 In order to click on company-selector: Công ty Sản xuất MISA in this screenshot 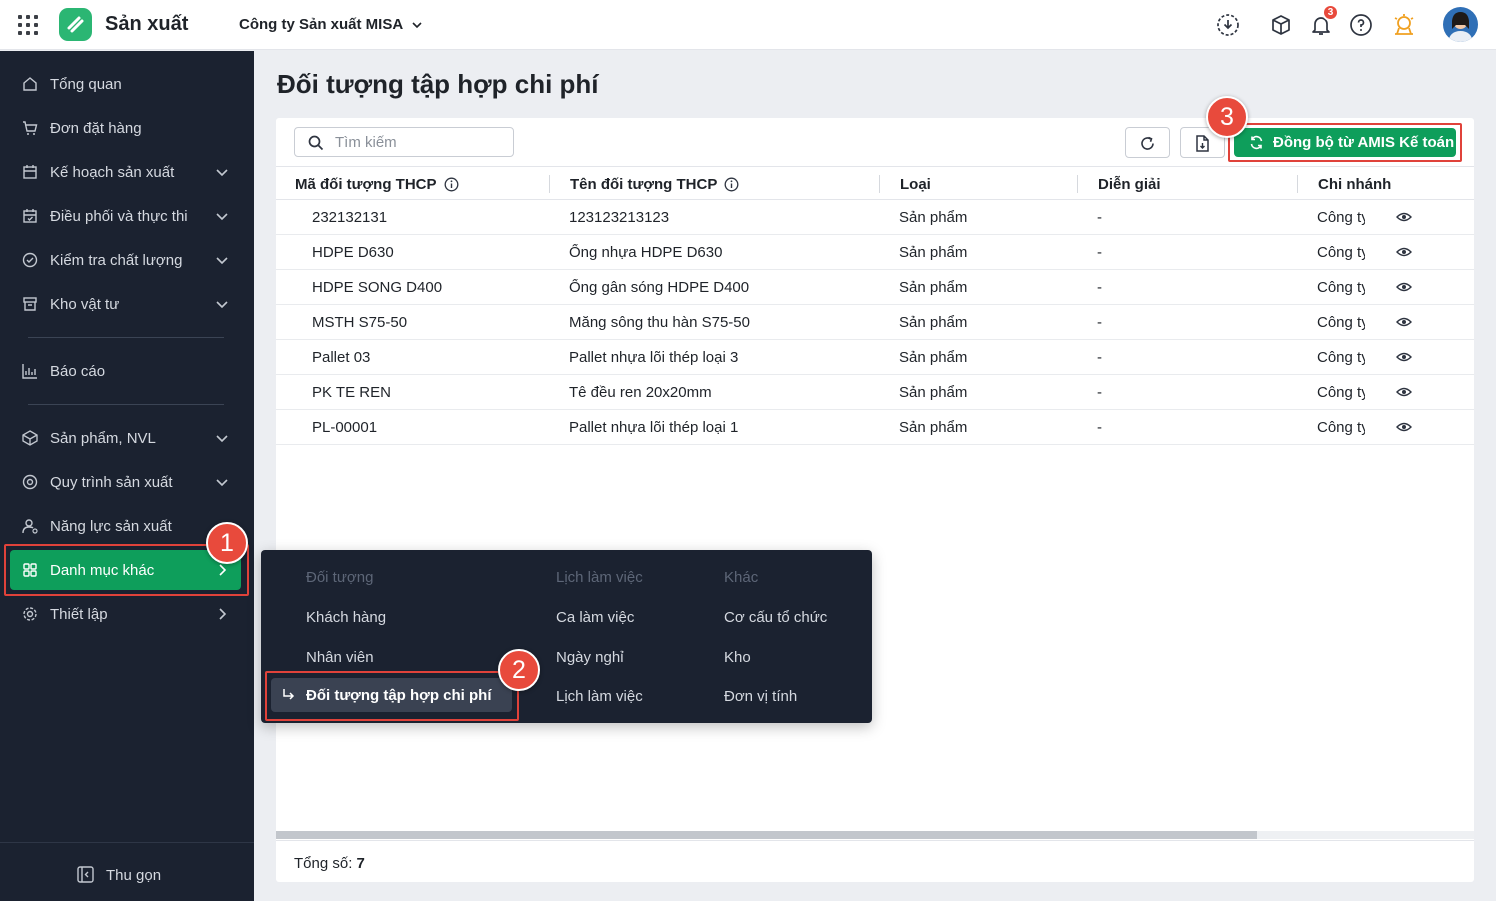, I will do `click(331, 24)`.